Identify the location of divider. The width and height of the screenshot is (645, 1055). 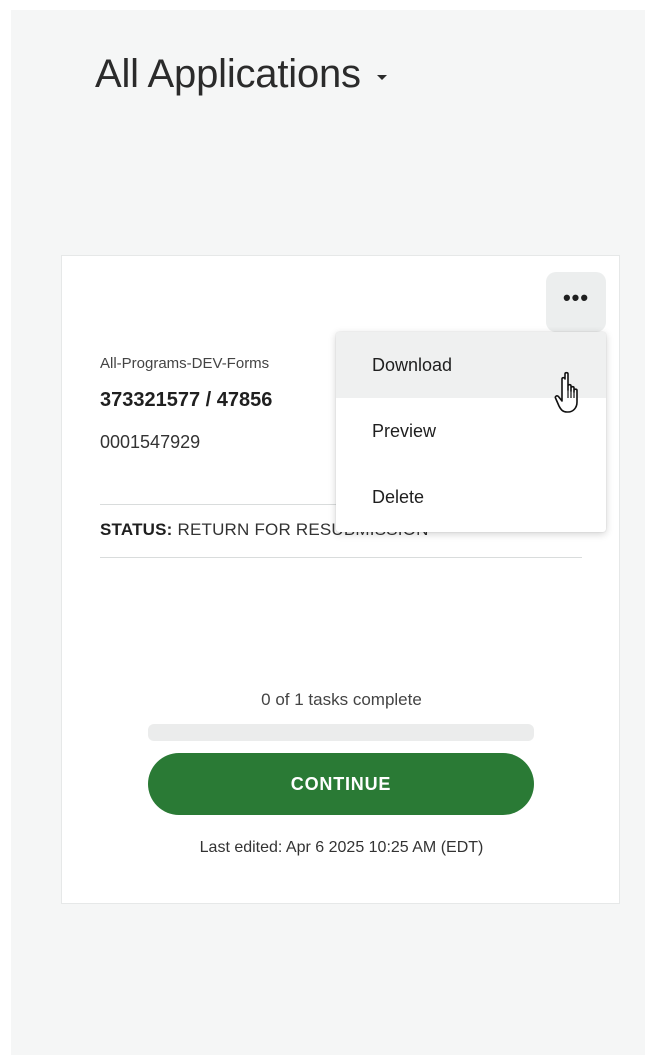
(341, 557).